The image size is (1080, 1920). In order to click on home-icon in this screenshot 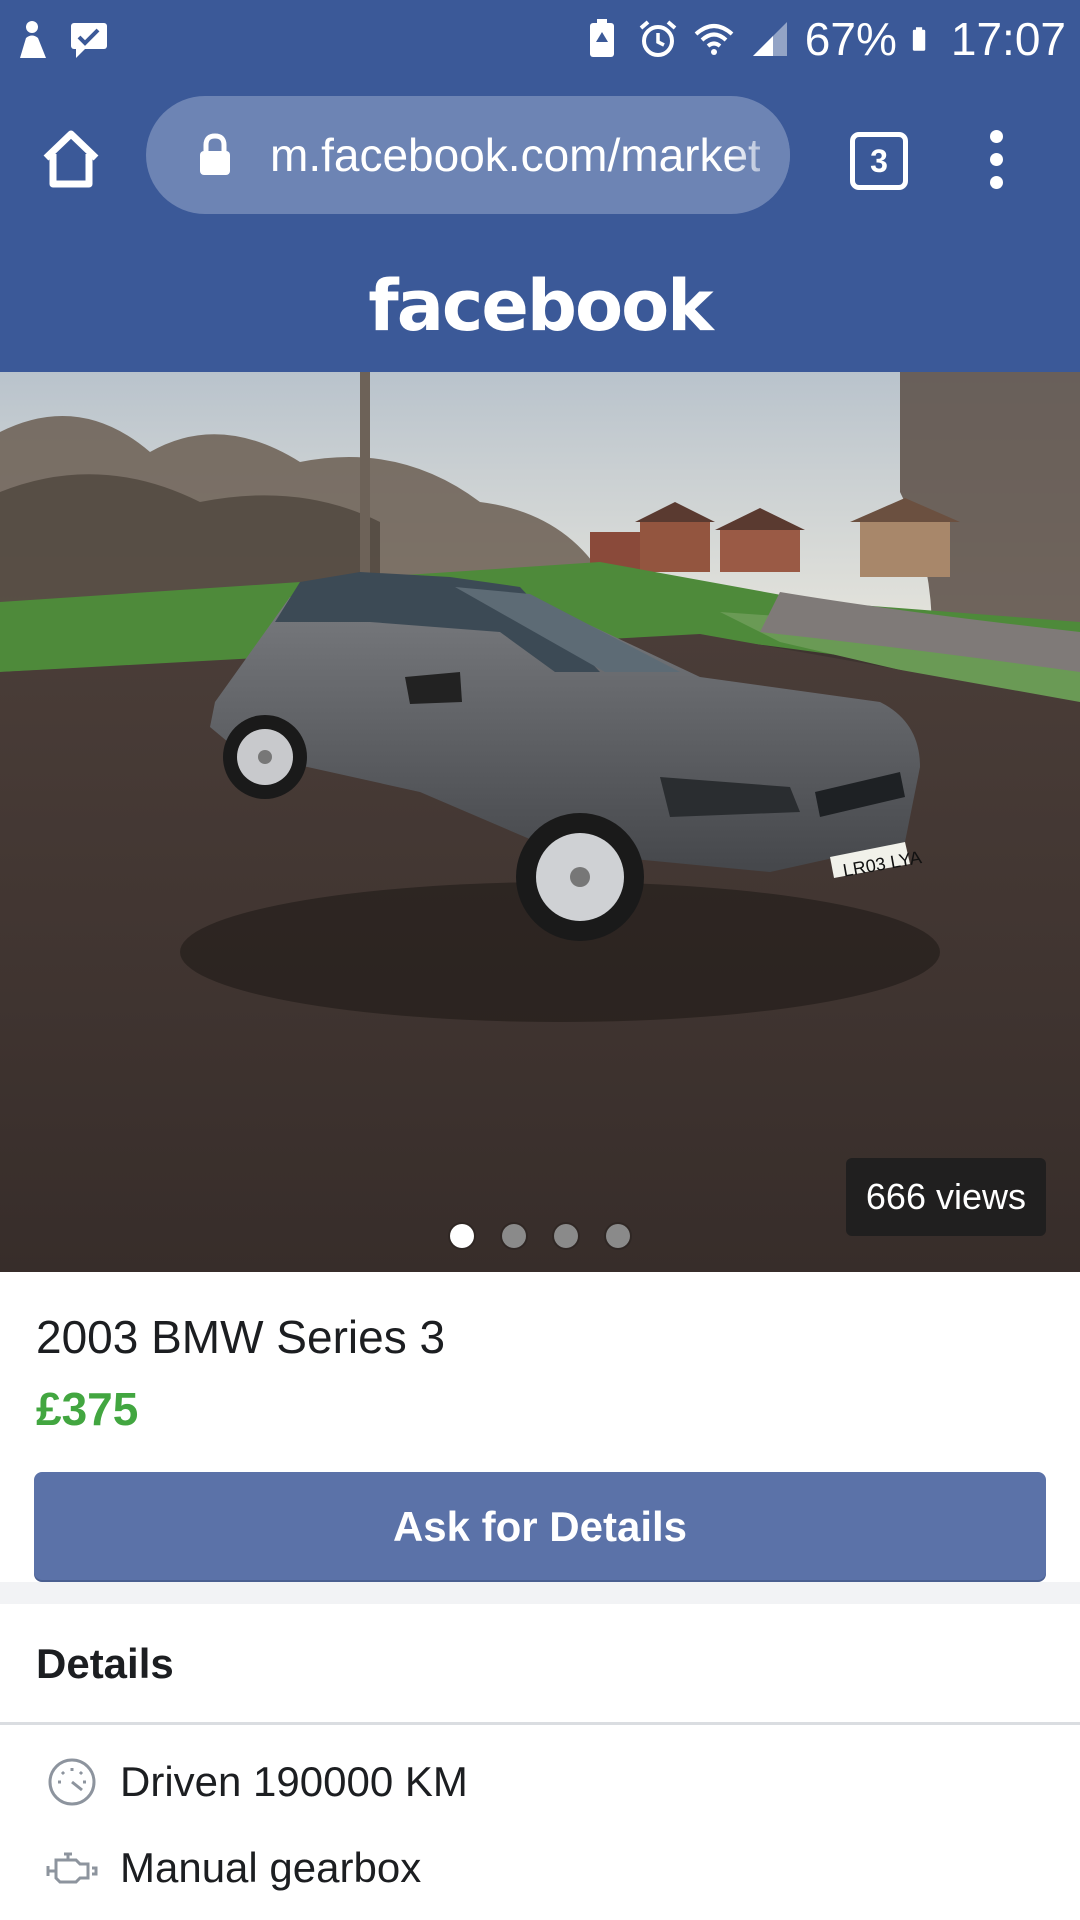, I will do `click(71, 159)`.